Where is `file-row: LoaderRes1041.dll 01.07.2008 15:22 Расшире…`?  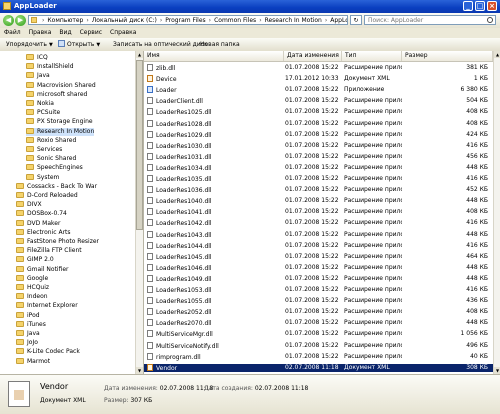 file-row: LoaderRes1041.dll 01.07.2008 15:22 Расшире… is located at coordinates (318, 212).